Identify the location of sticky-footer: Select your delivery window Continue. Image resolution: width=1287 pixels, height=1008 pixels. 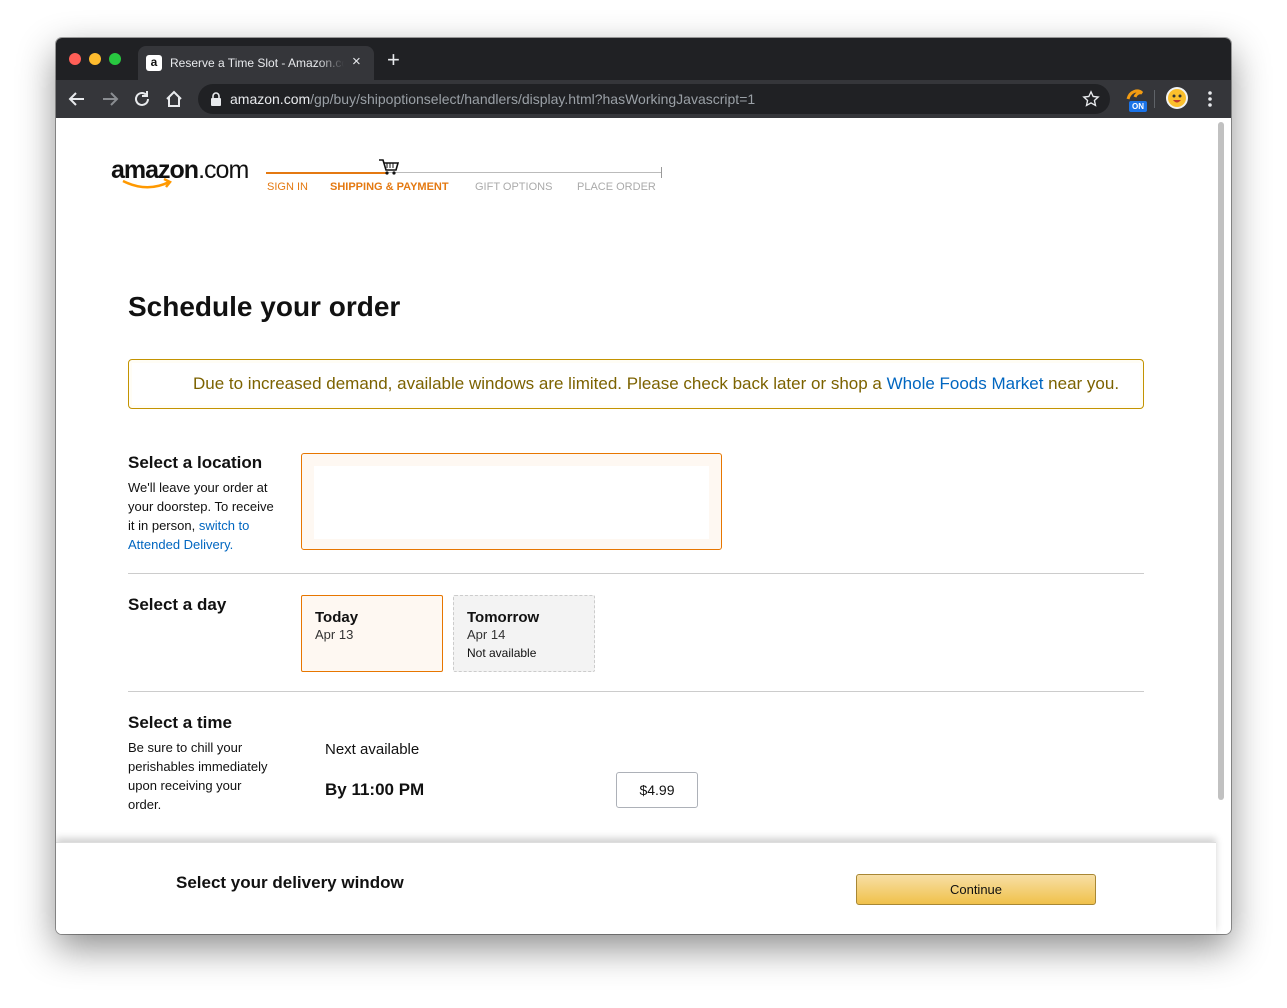
(636, 888).